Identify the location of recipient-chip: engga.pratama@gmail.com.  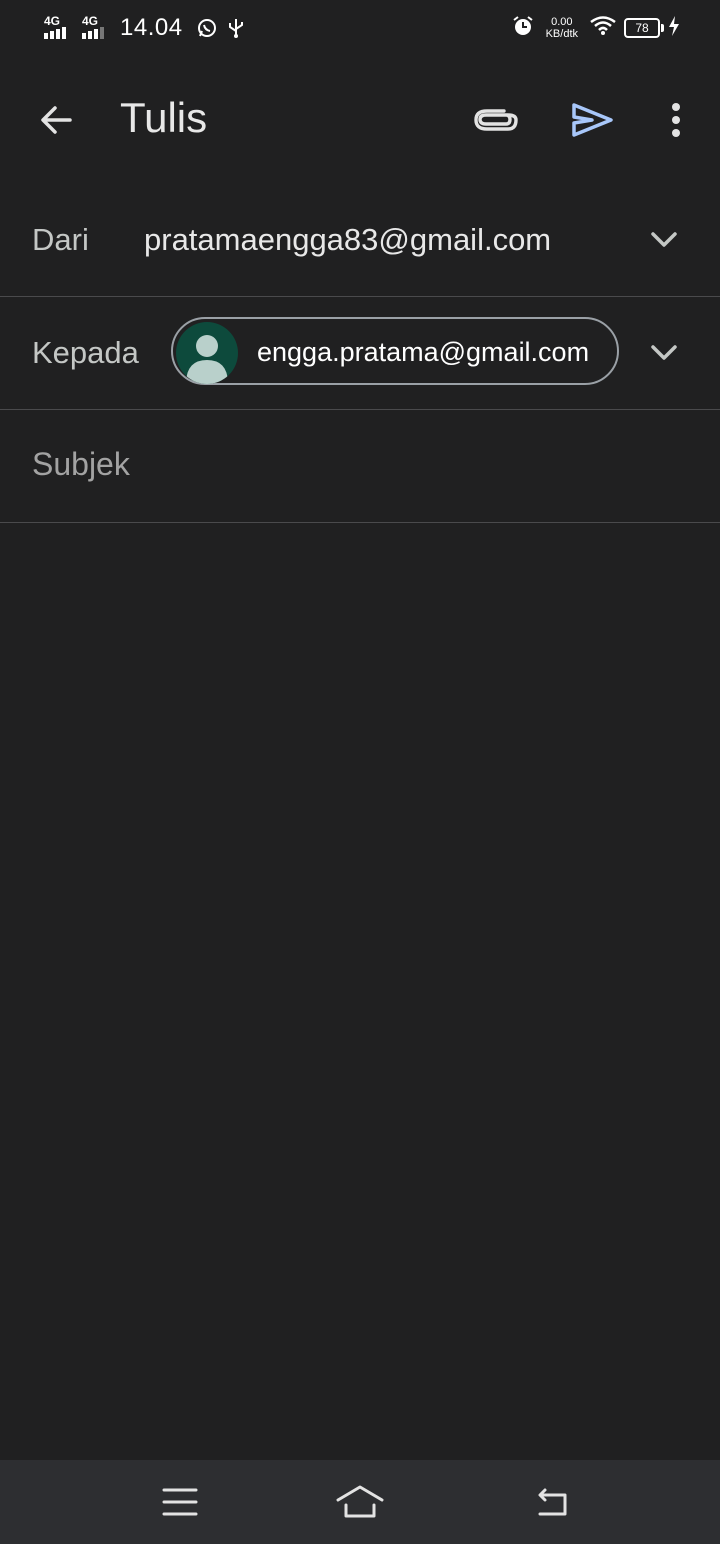
(395, 351).